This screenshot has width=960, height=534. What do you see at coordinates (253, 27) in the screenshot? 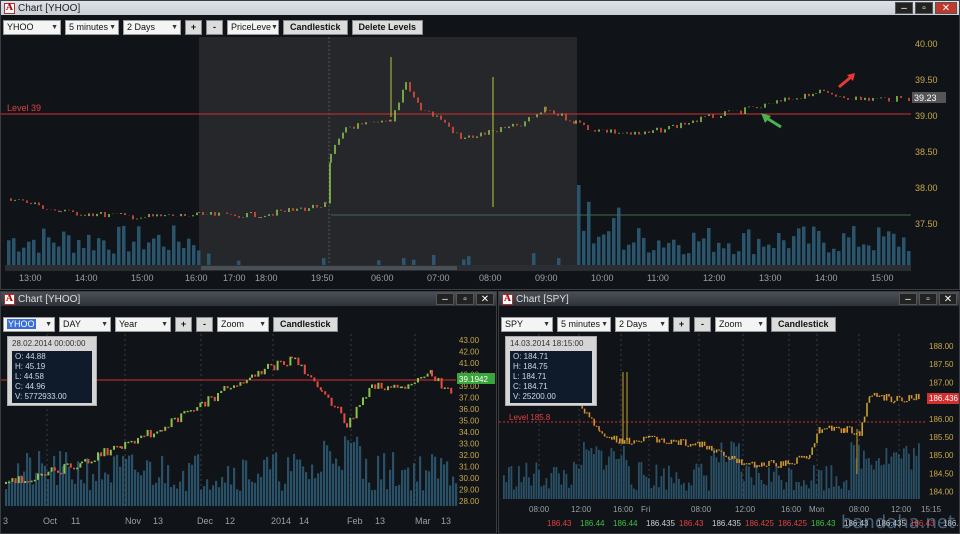
I see `indicator-select: PriceLeve ▼` at bounding box center [253, 27].